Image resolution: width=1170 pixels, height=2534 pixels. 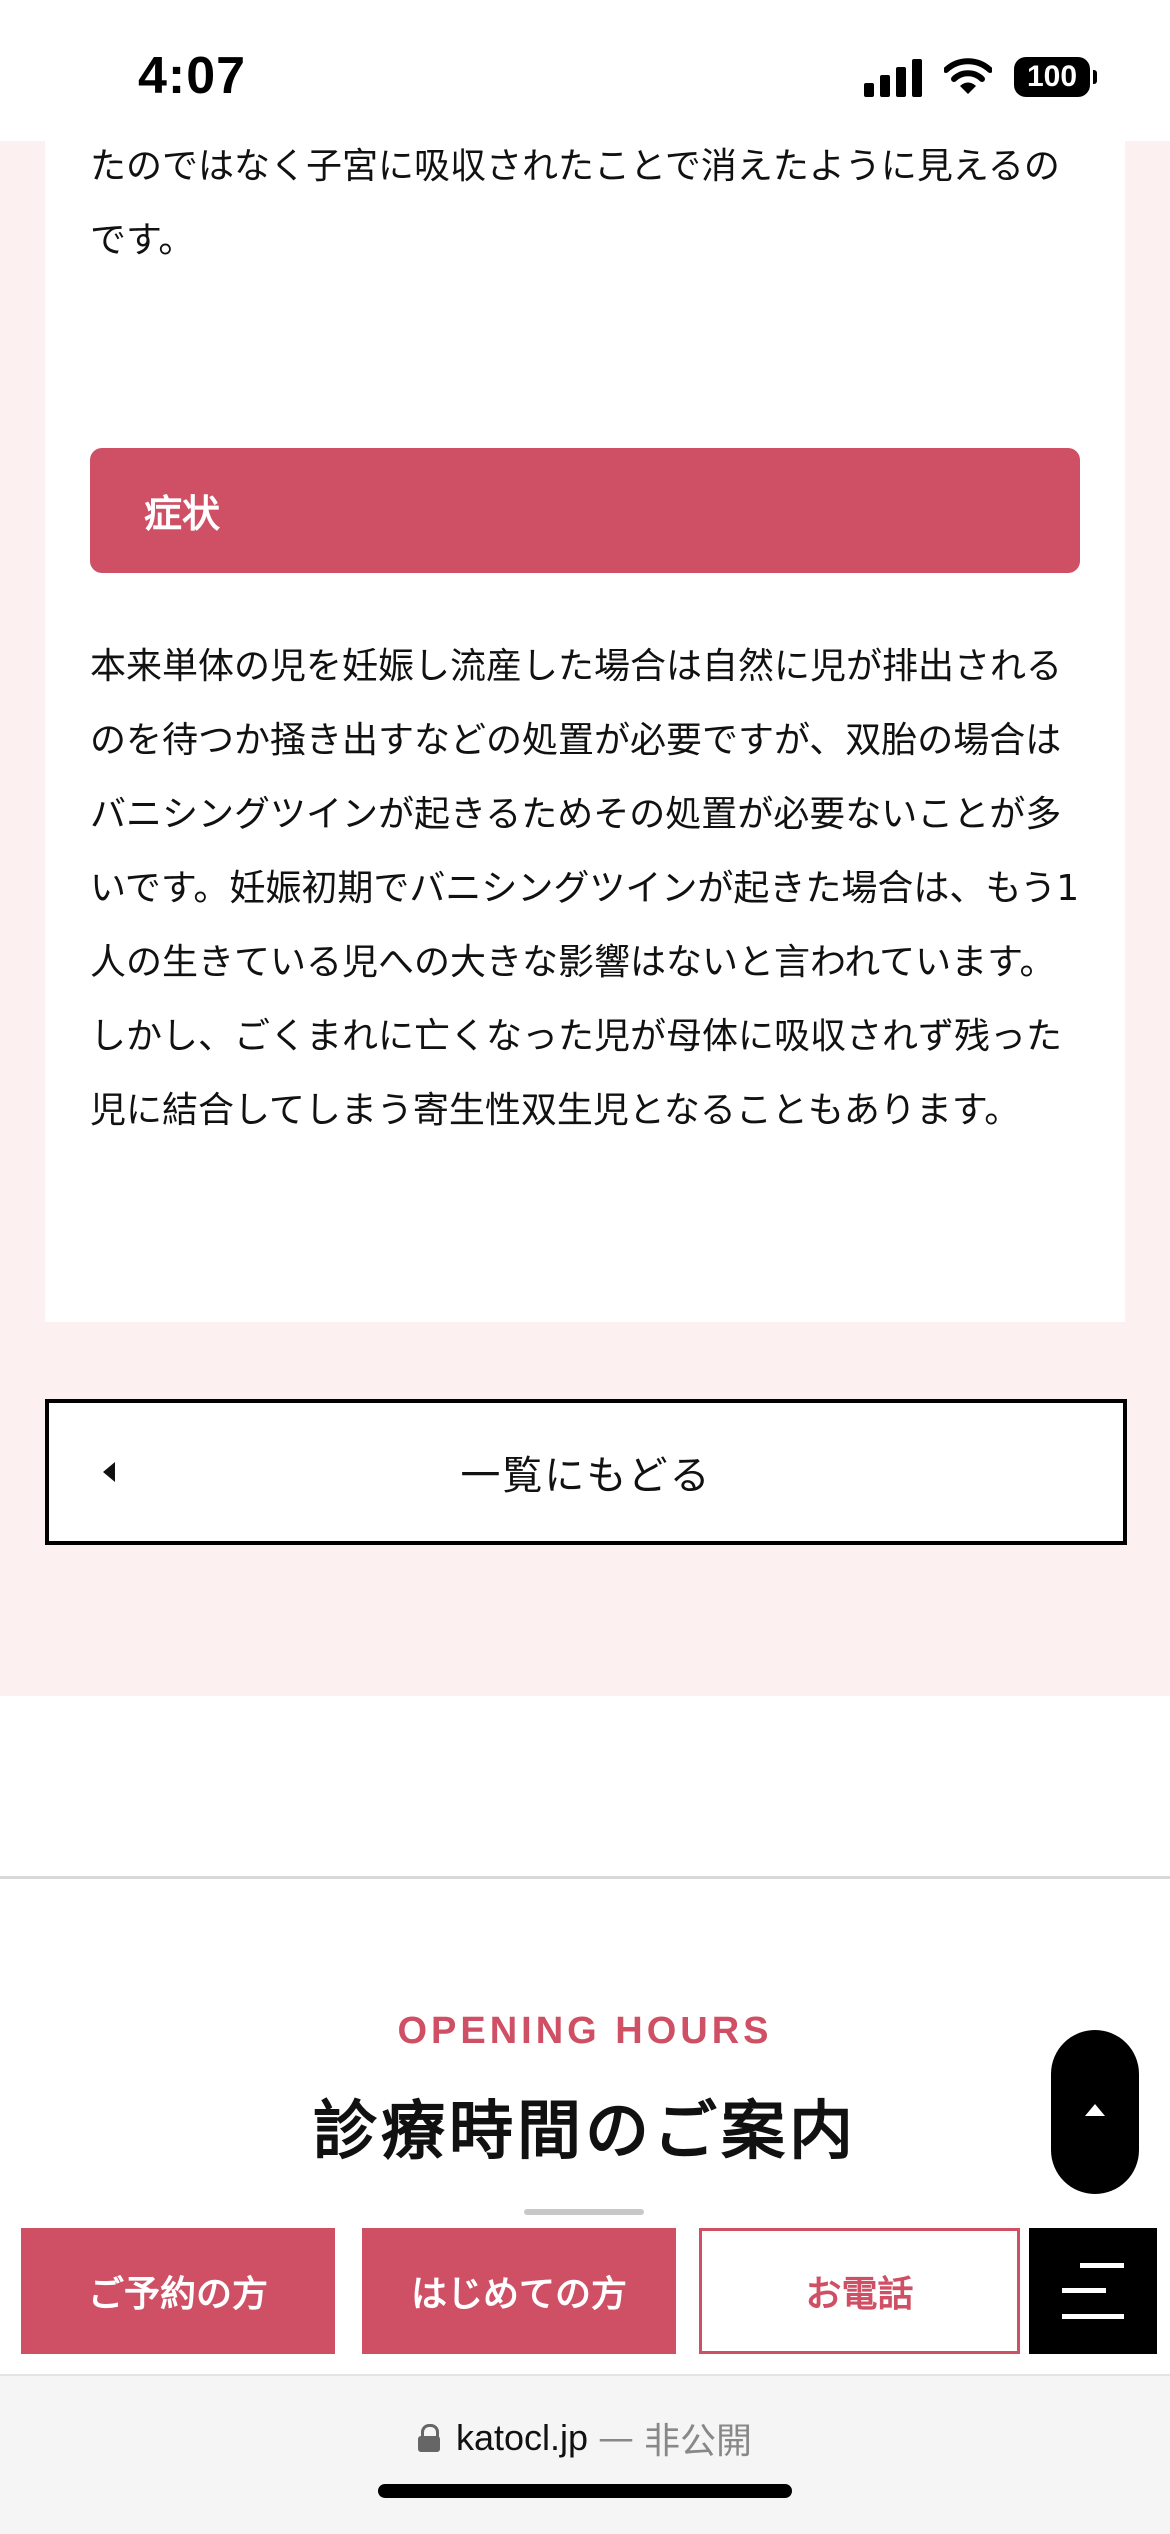 I want to click on home-indicator, so click(x=585, y=2491).